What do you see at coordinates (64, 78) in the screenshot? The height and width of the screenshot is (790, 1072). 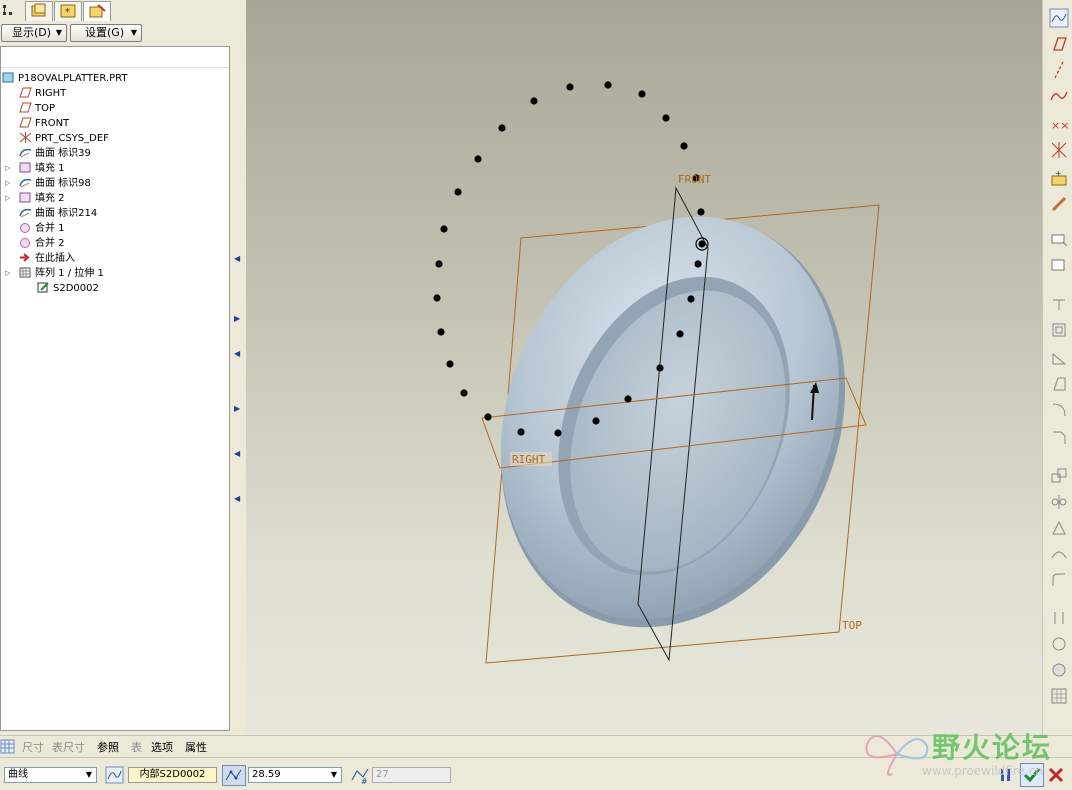 I see `tree-item-part: P18OVALPLATTER.PRT` at bounding box center [64, 78].